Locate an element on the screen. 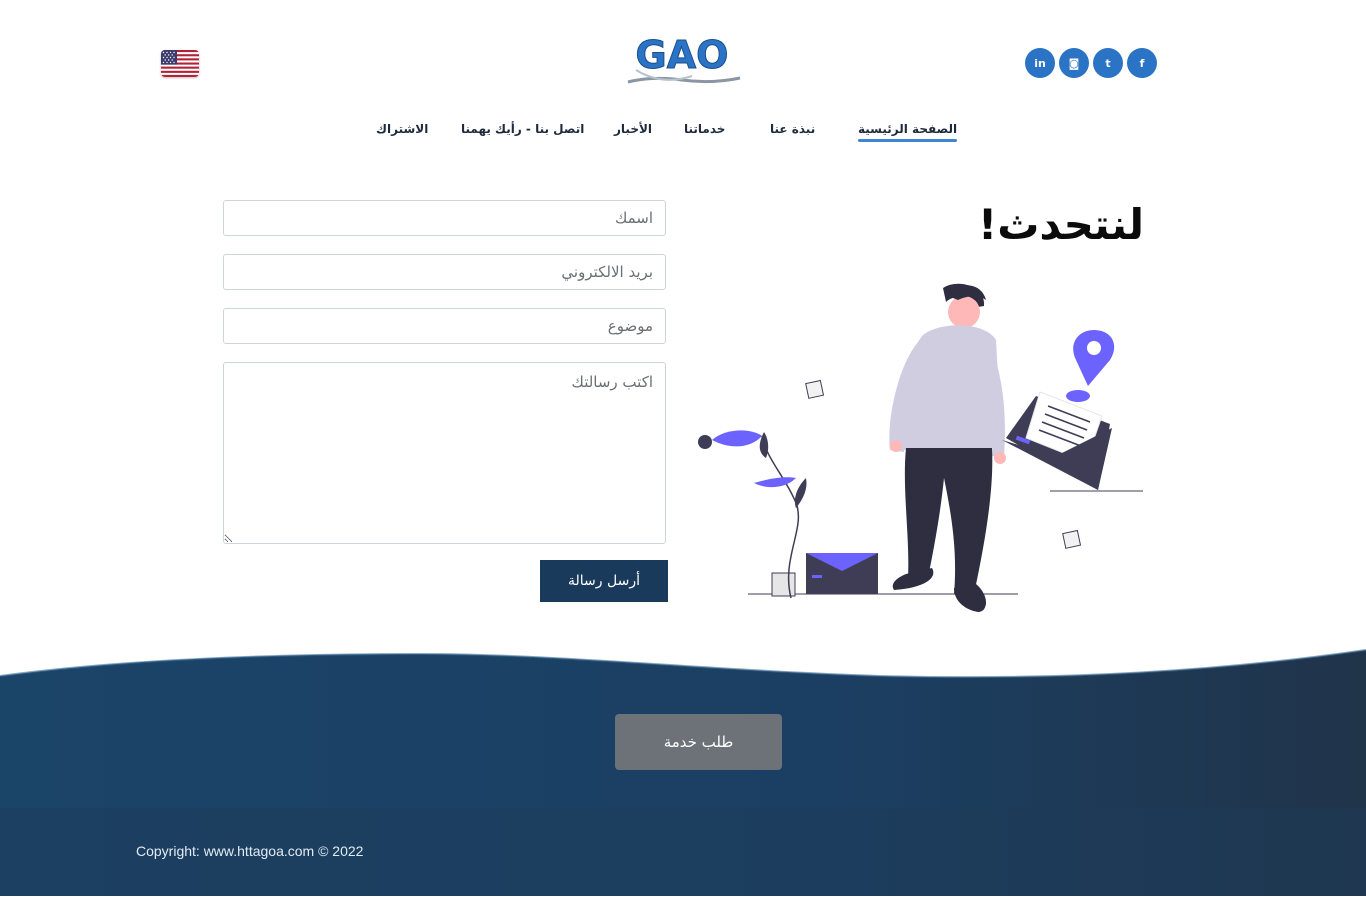 The width and height of the screenshot is (1366, 900). nav-contact: اتصل بنا - رأيك يهمنا is located at coordinates (522, 129).